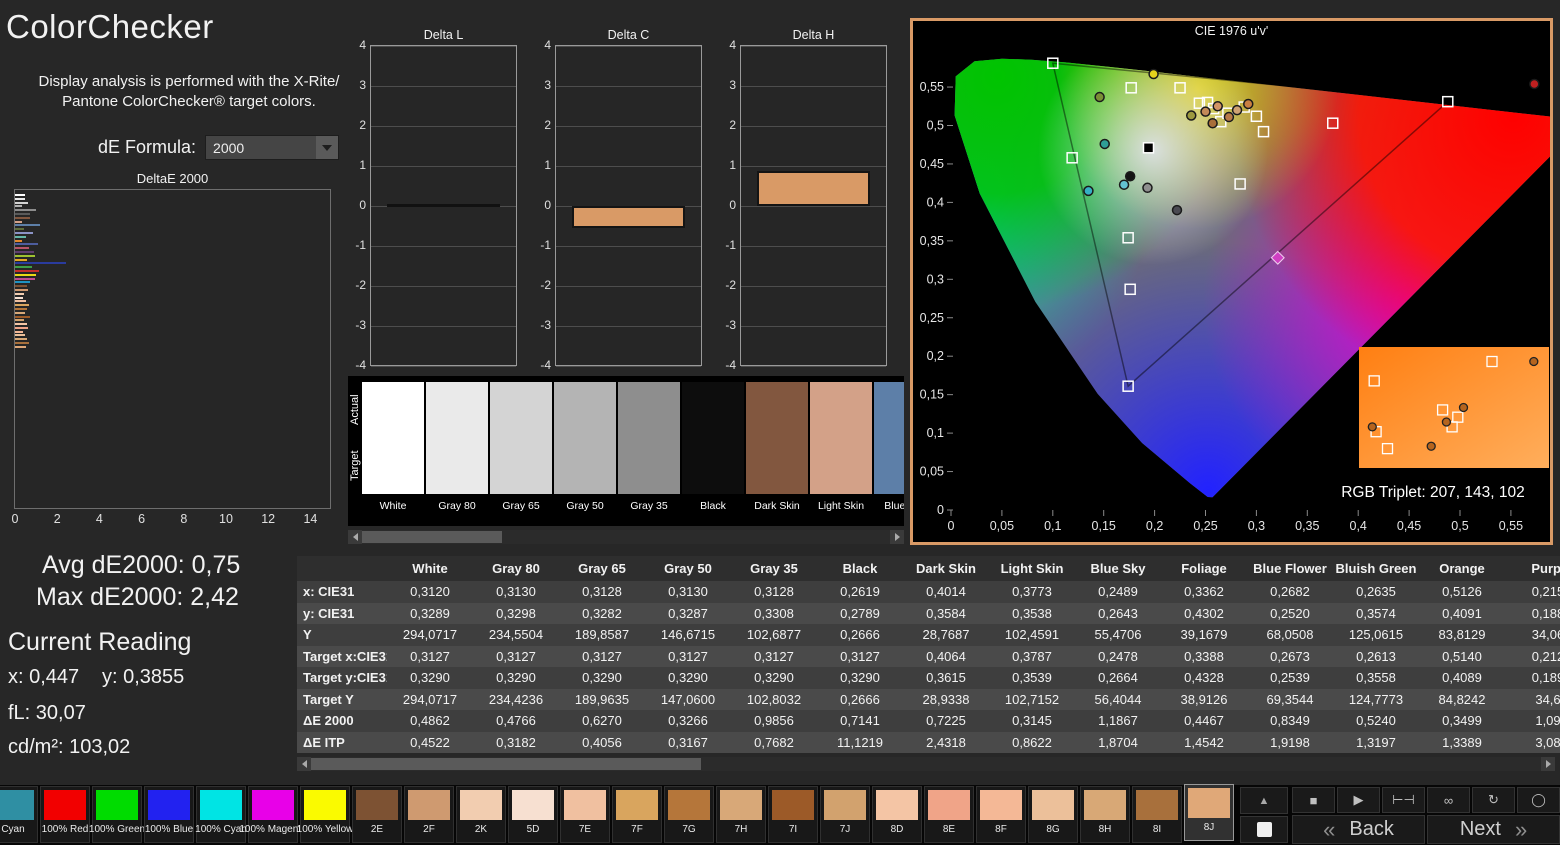 The height and width of the screenshot is (845, 1560). Describe the element at coordinates (521, 447) in the screenshot. I see `patch-swatch: Gray 65` at that location.